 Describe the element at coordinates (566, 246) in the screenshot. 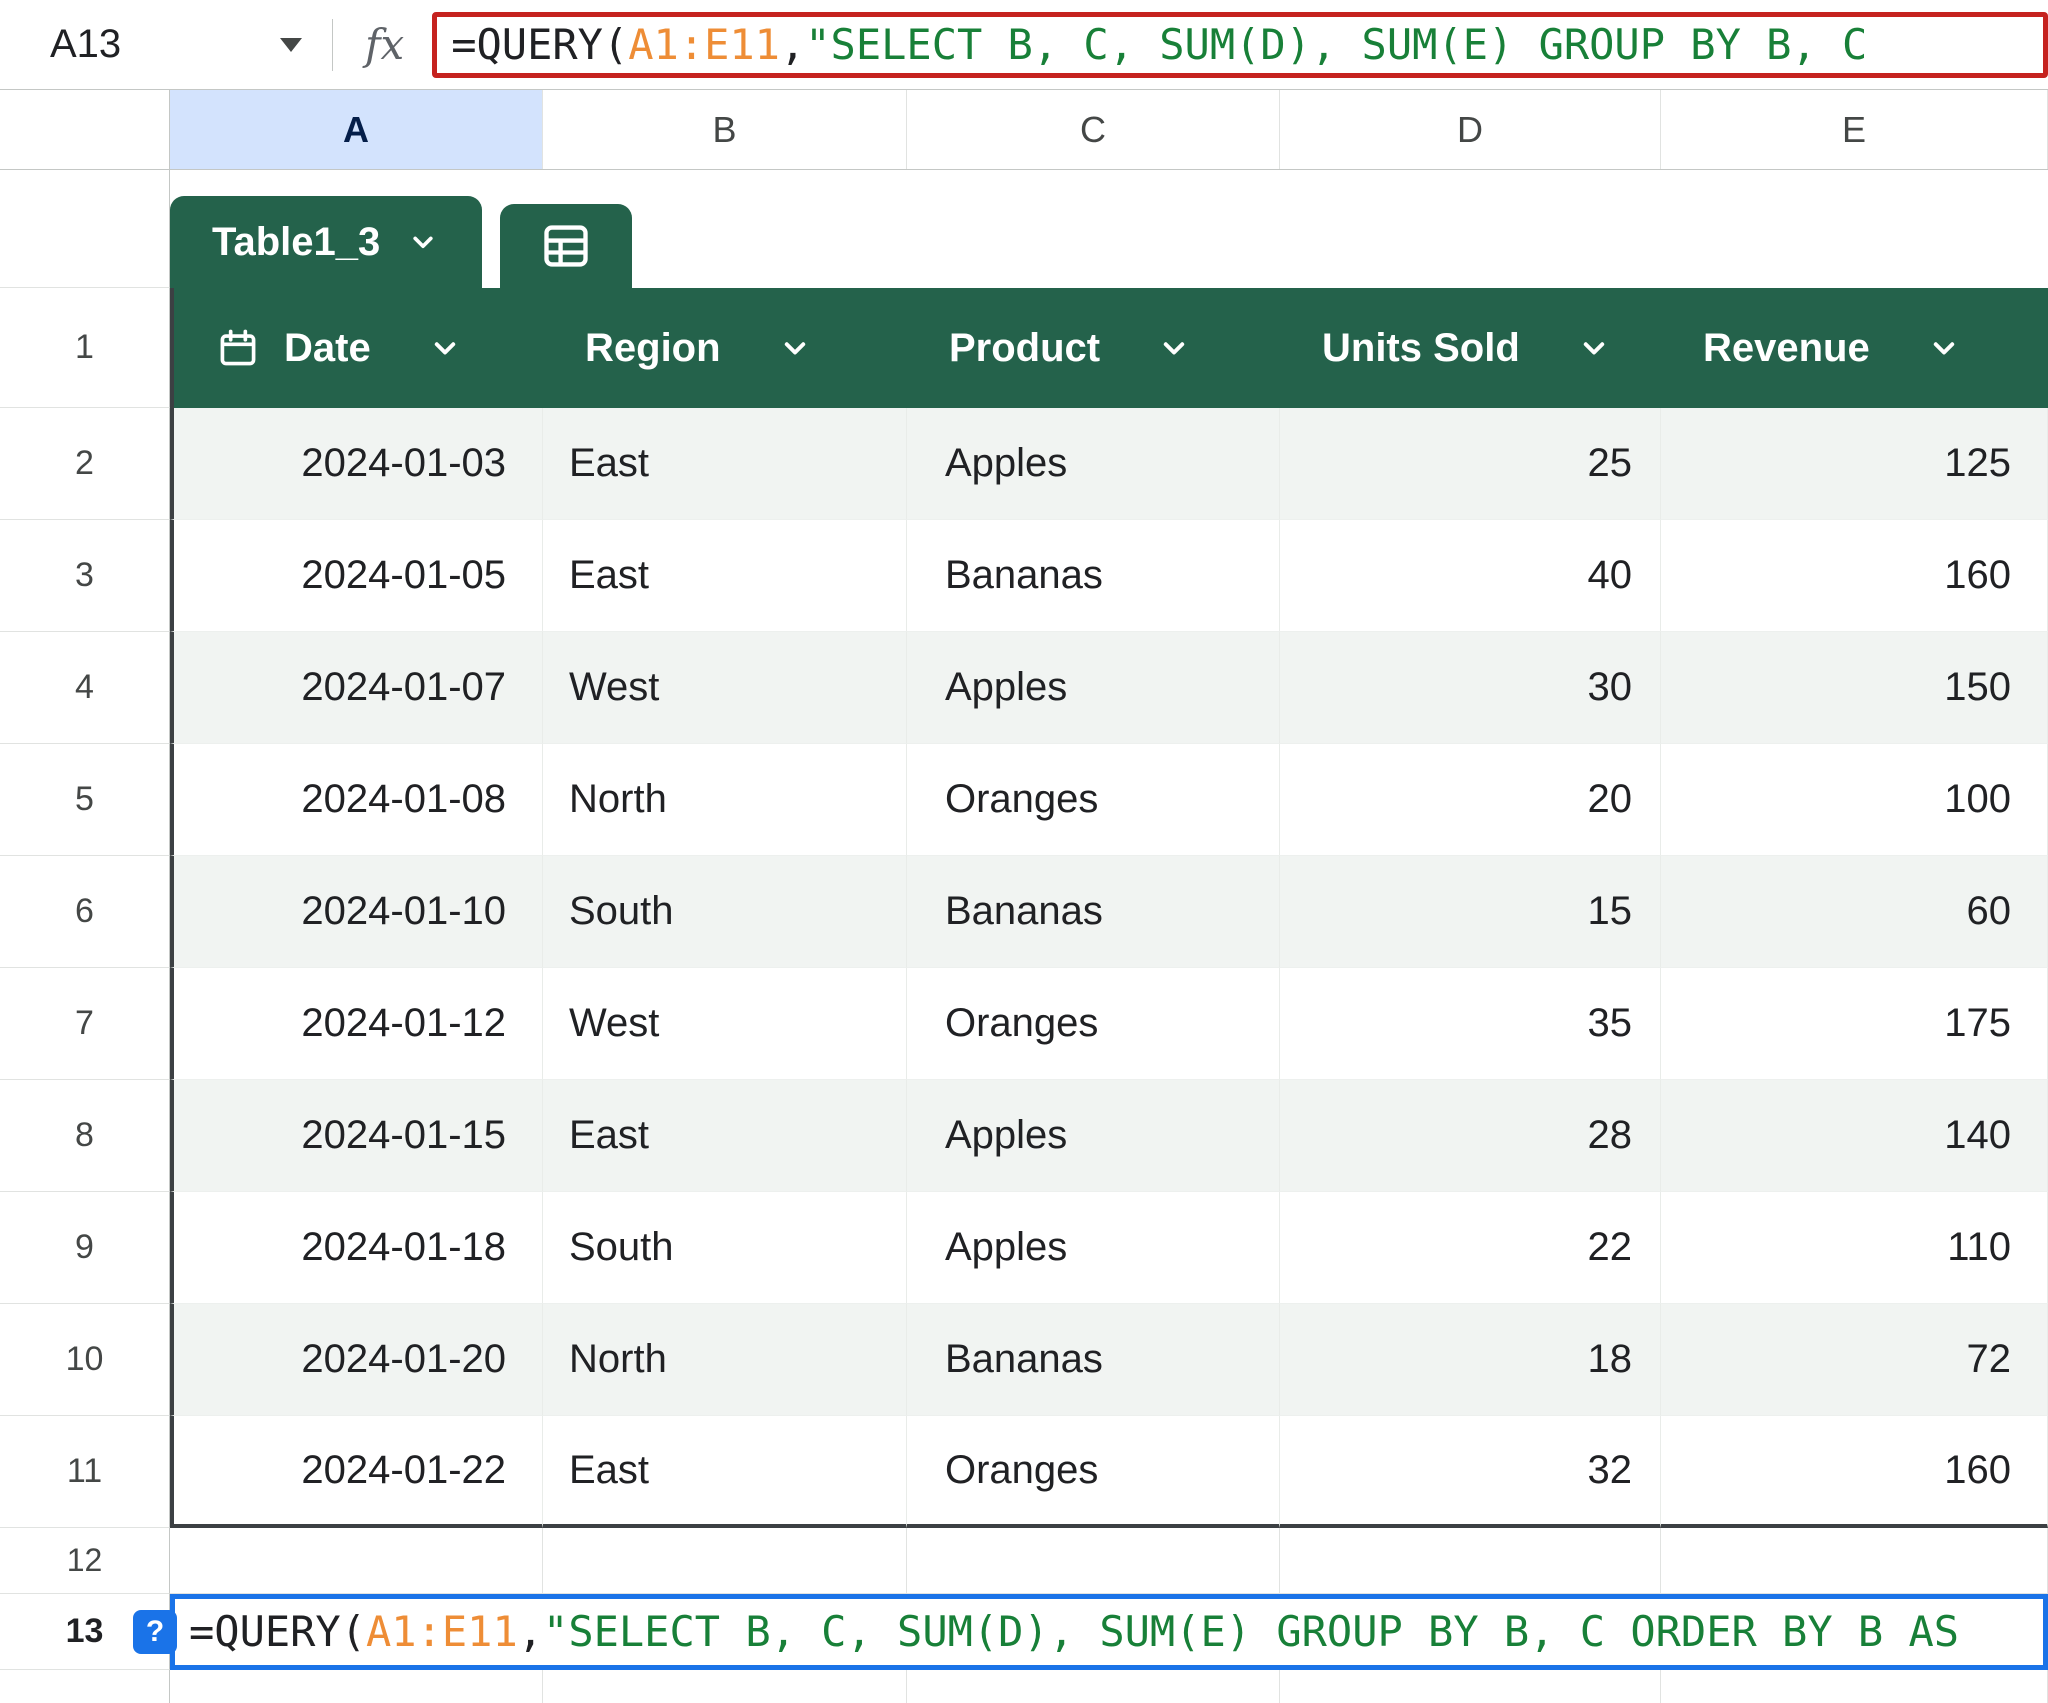

I see `table-grid-icon-button` at that location.